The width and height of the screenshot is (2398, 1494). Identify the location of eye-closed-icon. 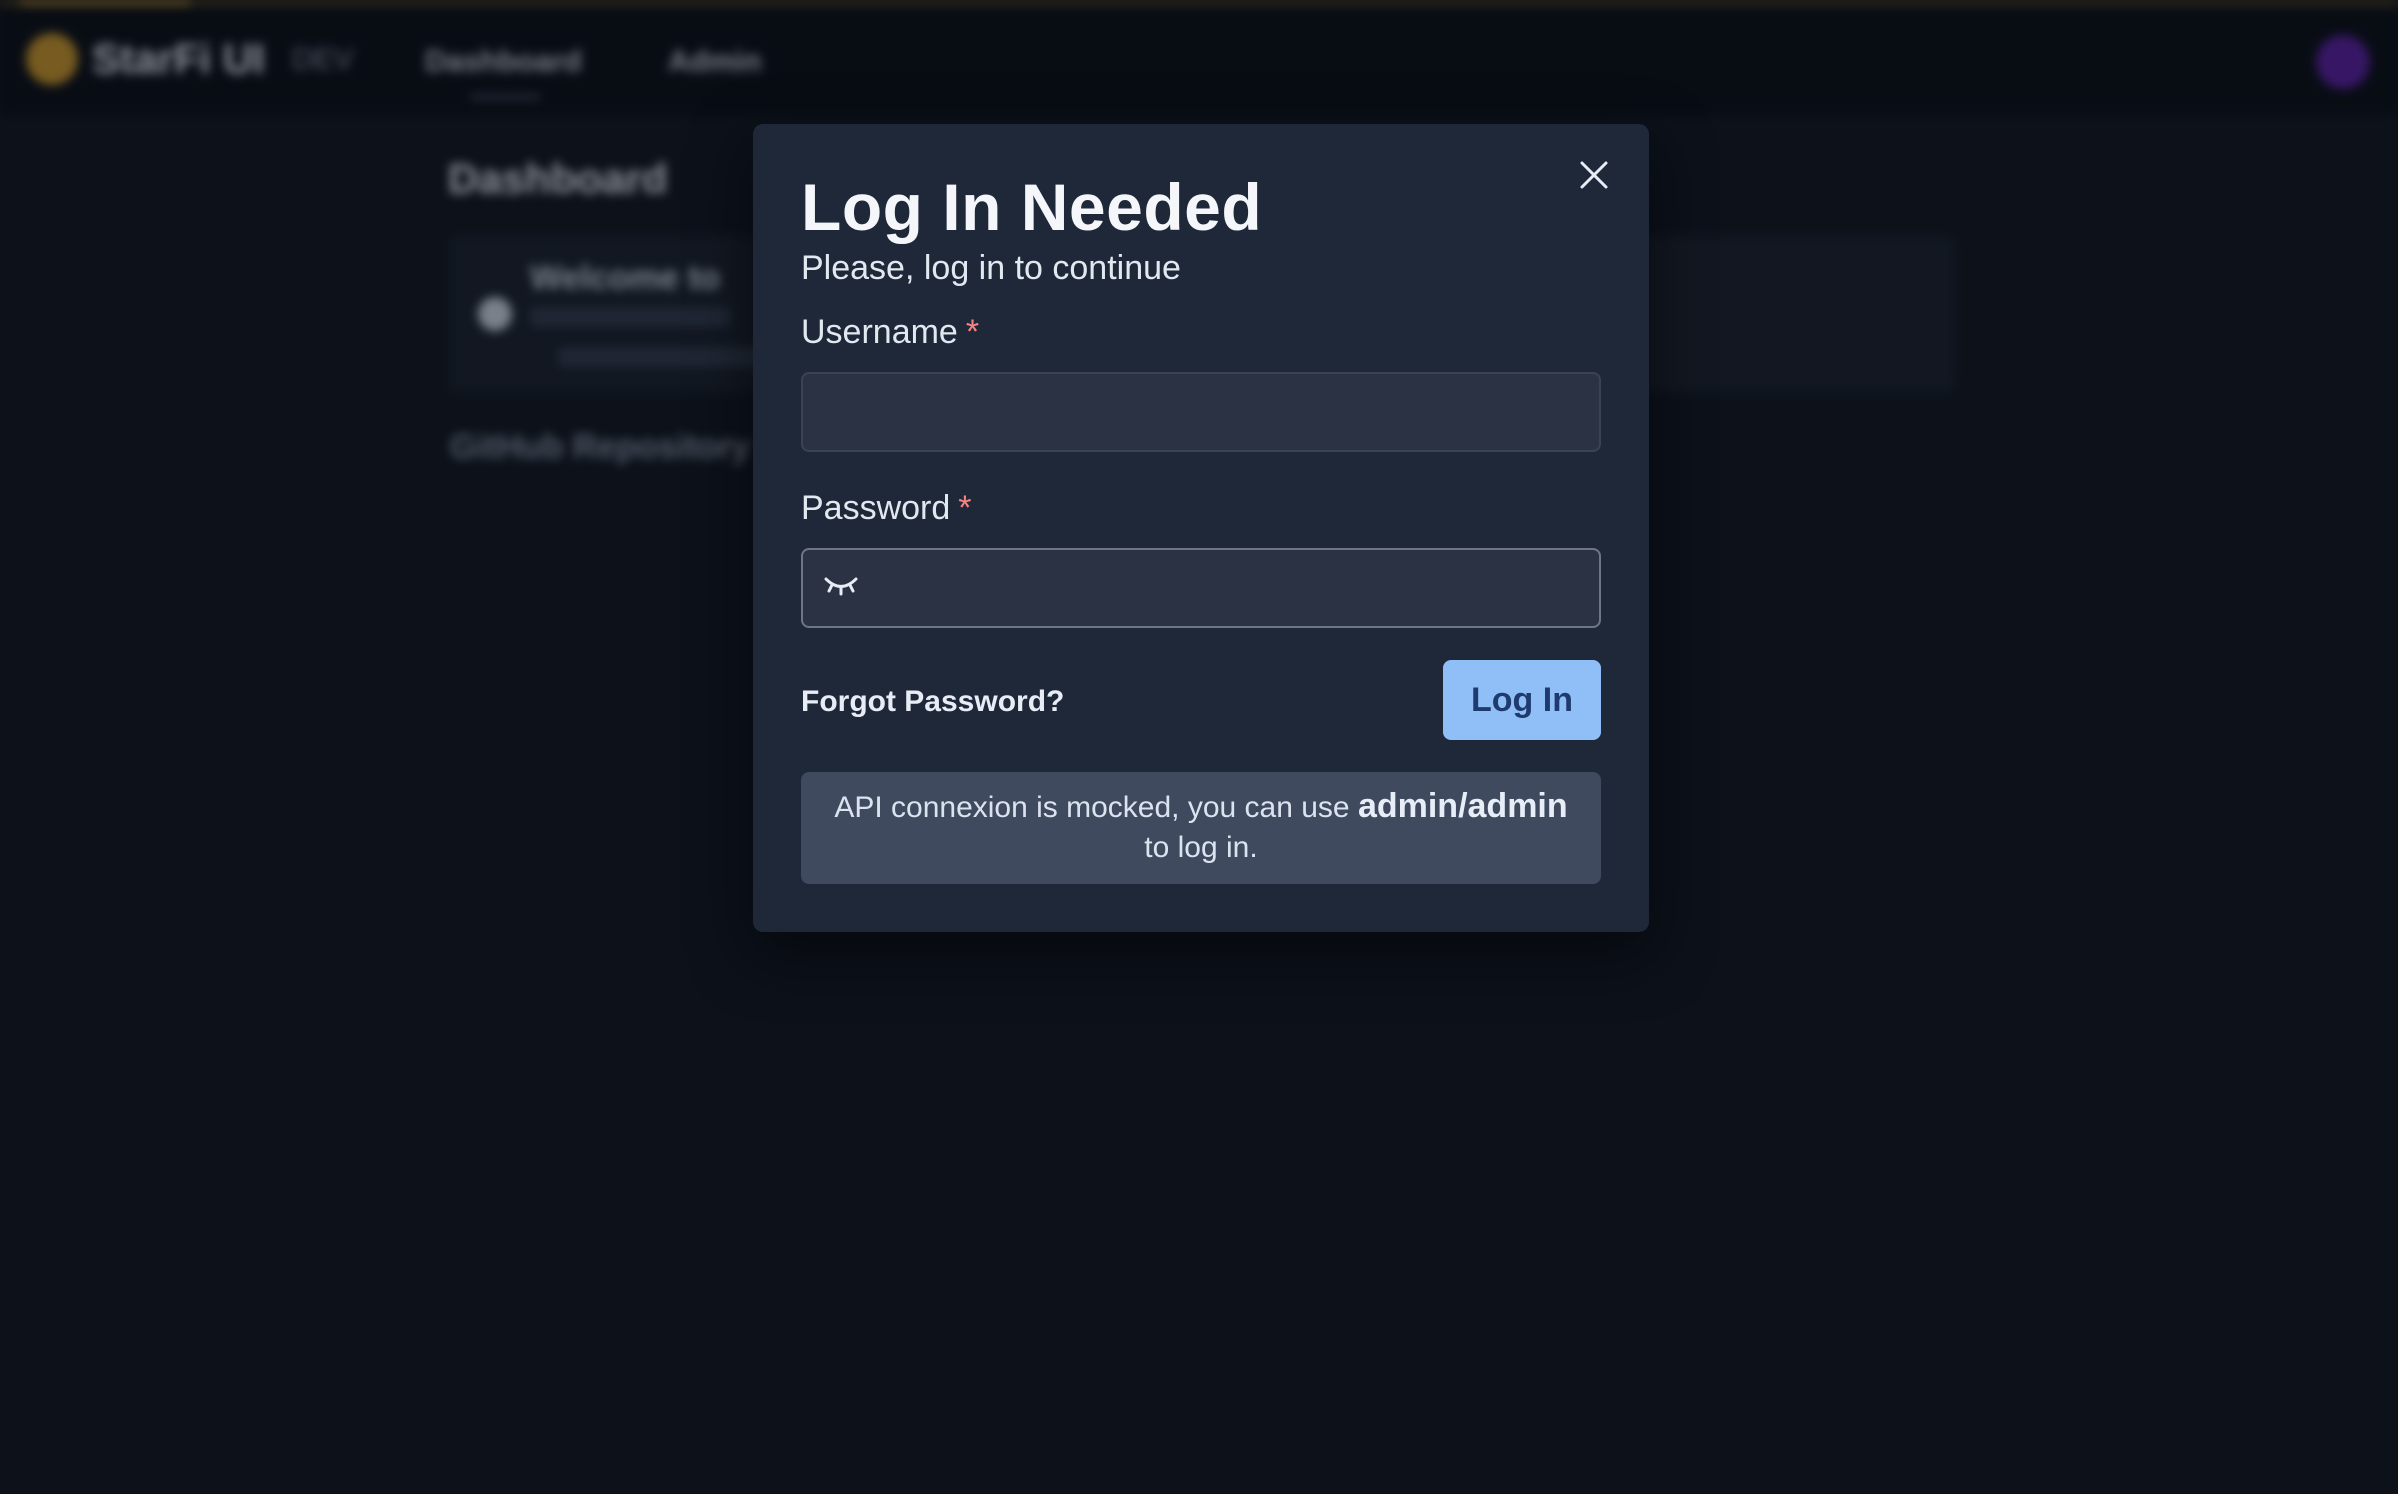
(841, 586).